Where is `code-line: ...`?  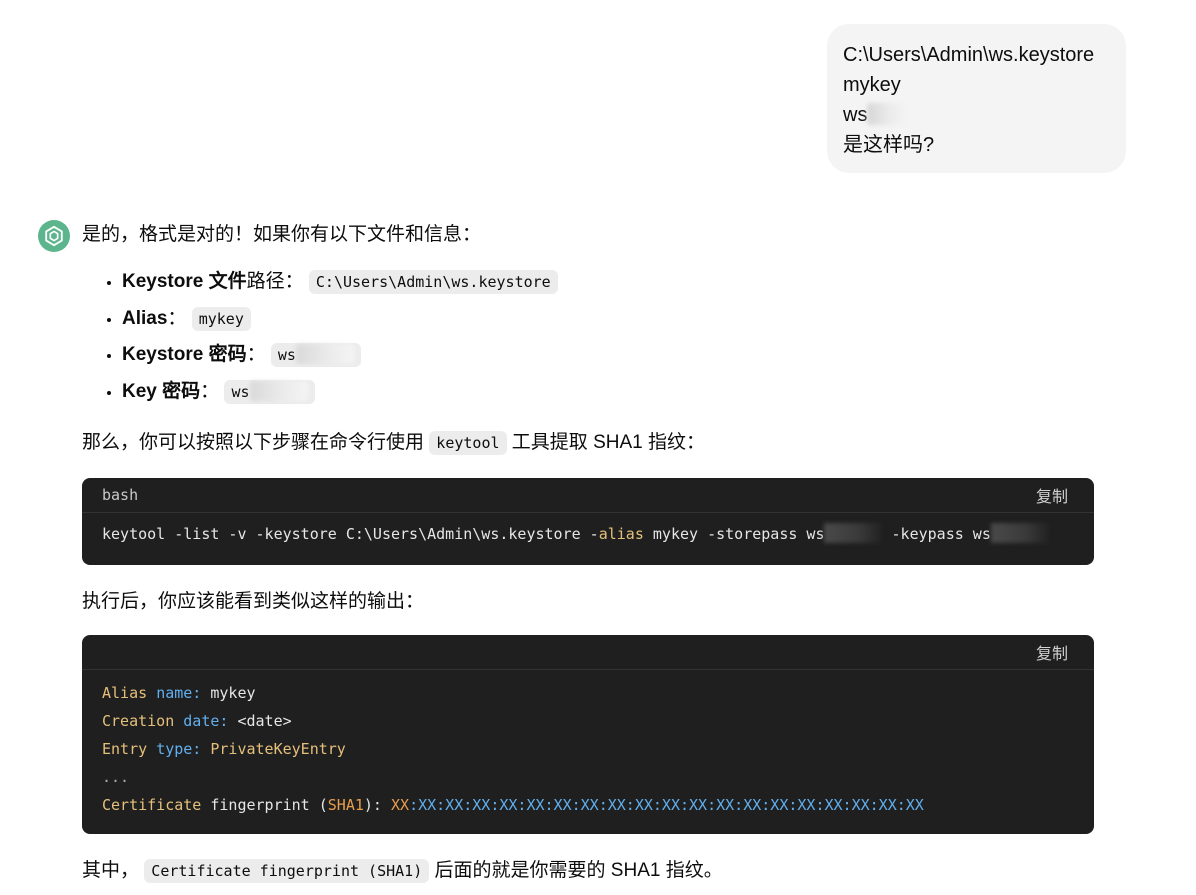 code-line: ... is located at coordinates (116, 777).